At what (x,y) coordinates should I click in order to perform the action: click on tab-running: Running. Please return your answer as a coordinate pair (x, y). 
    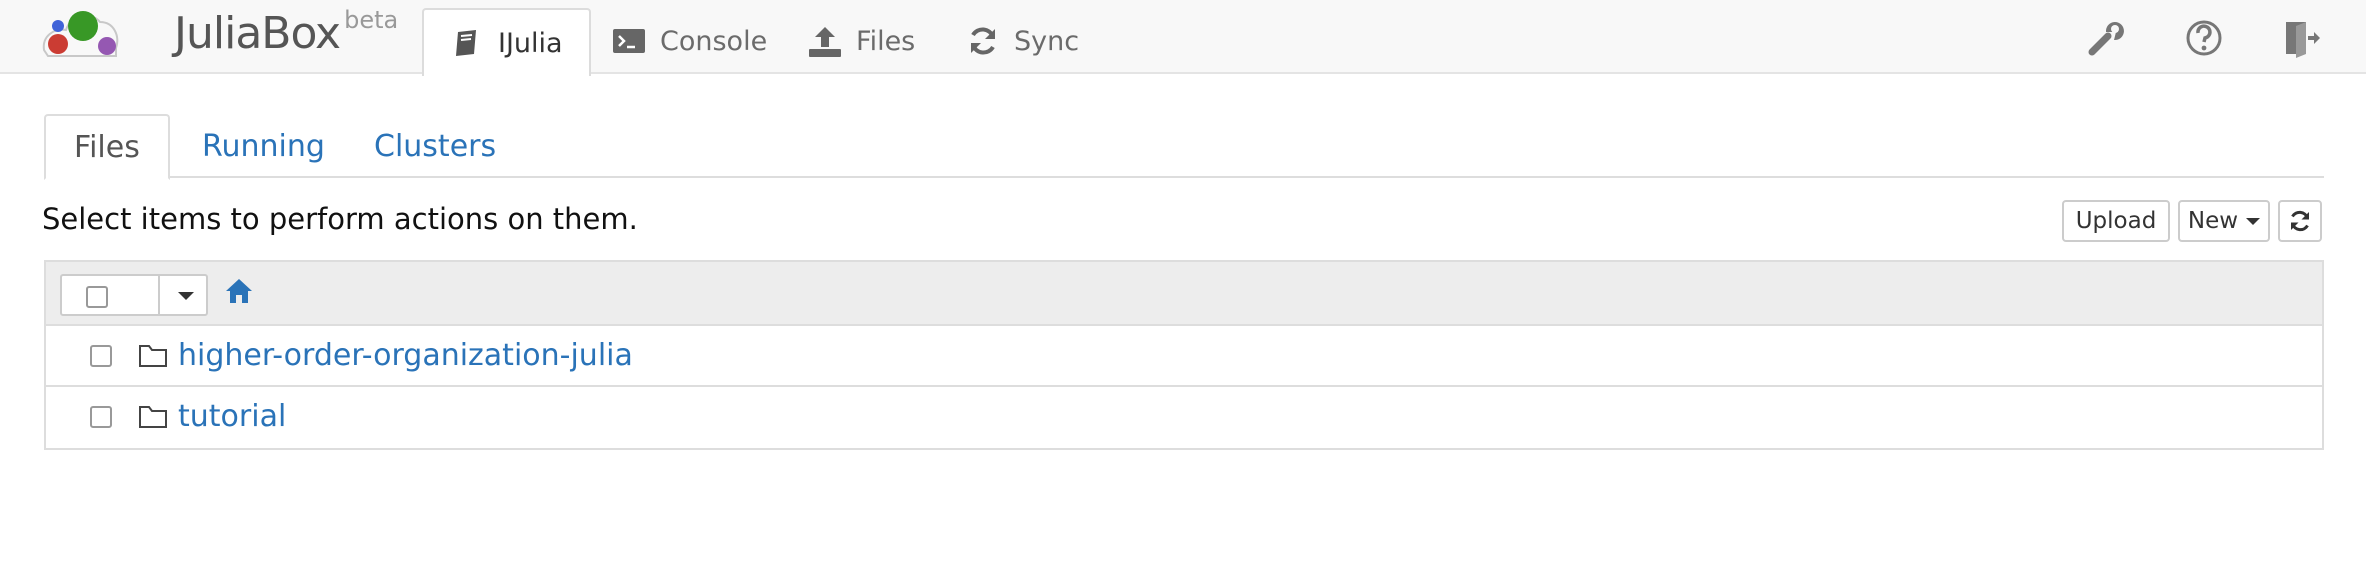
    Looking at the image, I should click on (263, 146).